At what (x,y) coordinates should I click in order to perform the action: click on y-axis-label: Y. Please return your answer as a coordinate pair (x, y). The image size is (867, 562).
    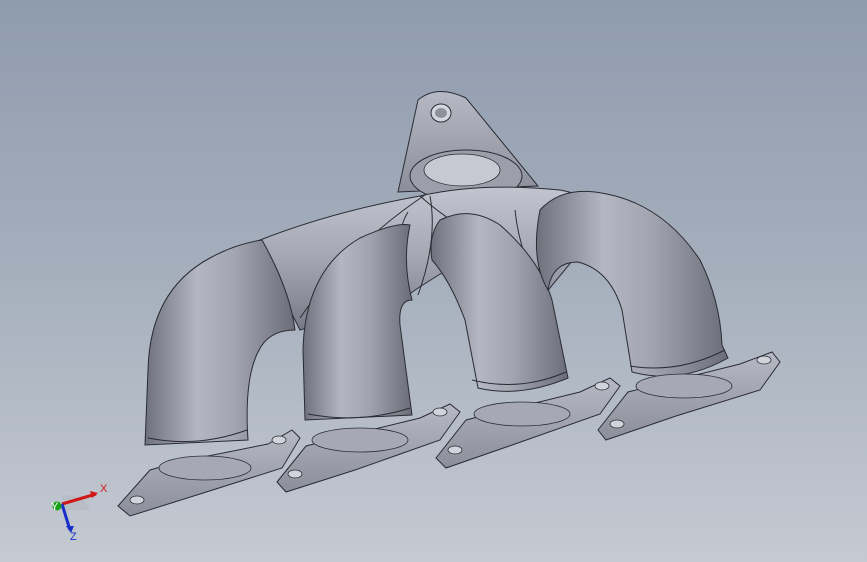
    Looking at the image, I should click on (55, 507).